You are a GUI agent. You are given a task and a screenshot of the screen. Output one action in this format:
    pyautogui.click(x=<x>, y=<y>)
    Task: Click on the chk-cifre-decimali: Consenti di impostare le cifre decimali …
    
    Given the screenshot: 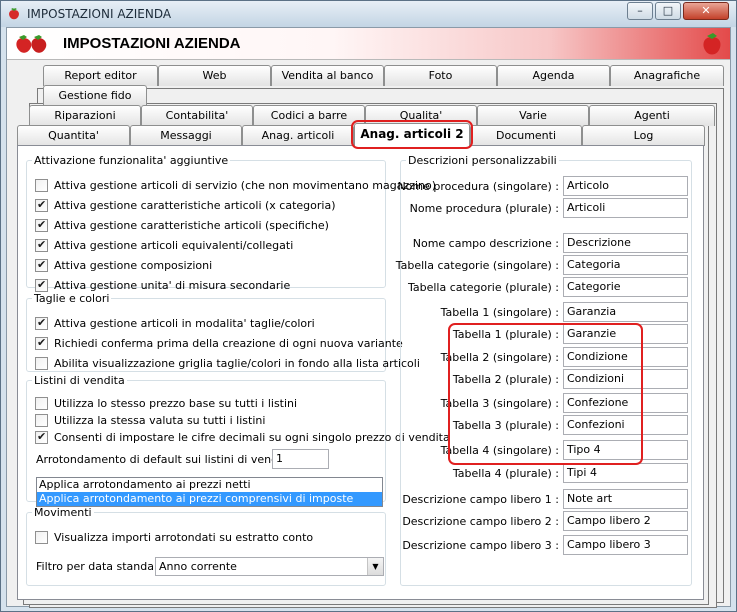 What is the action you would take?
    pyautogui.click(x=242, y=437)
    